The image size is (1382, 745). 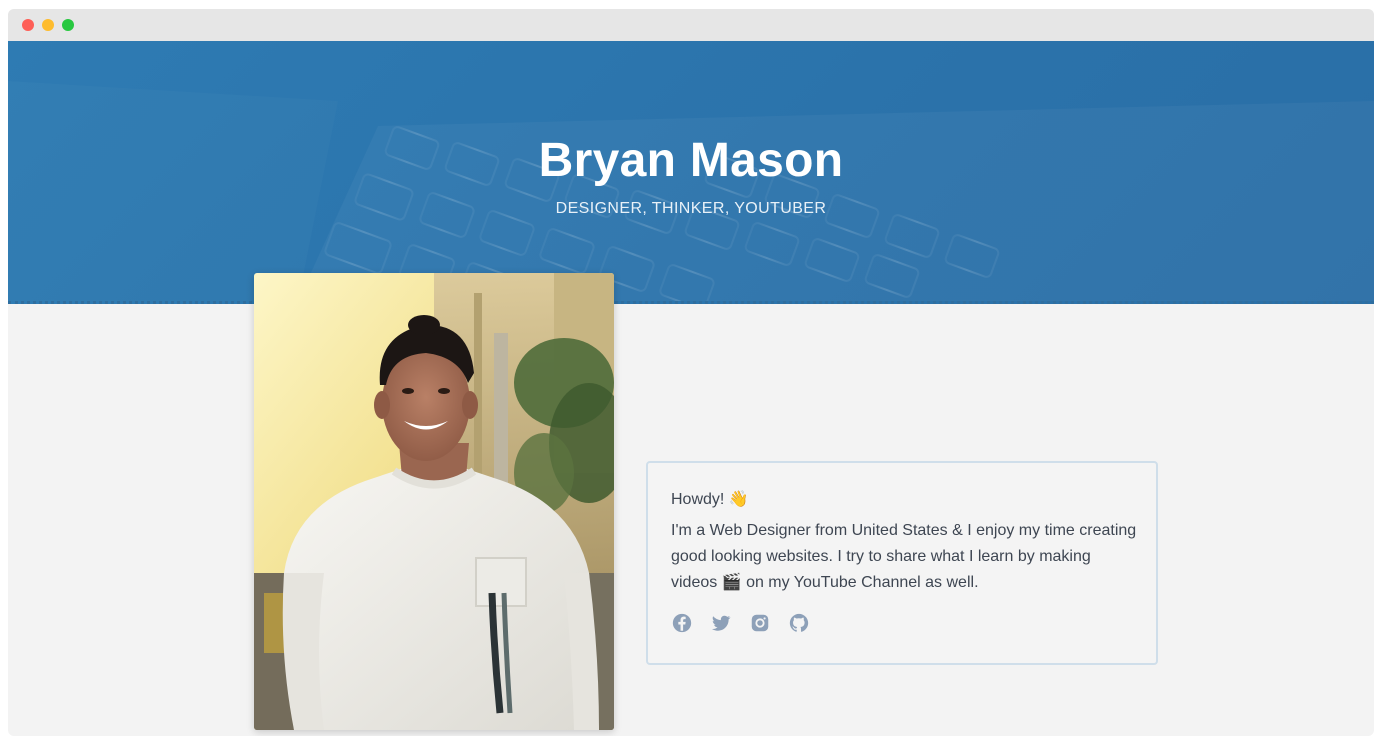 I want to click on twitter-icon, so click(x=721, y=623).